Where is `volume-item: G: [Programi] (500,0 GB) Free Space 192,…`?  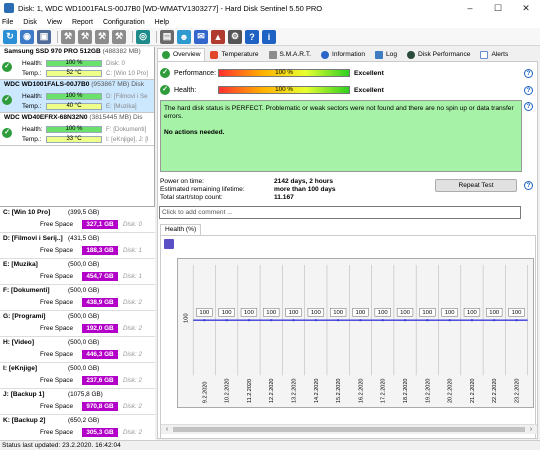
volume-item: G: [Programi] (500,0 GB) Free Space 192,… is located at coordinates (77, 324).